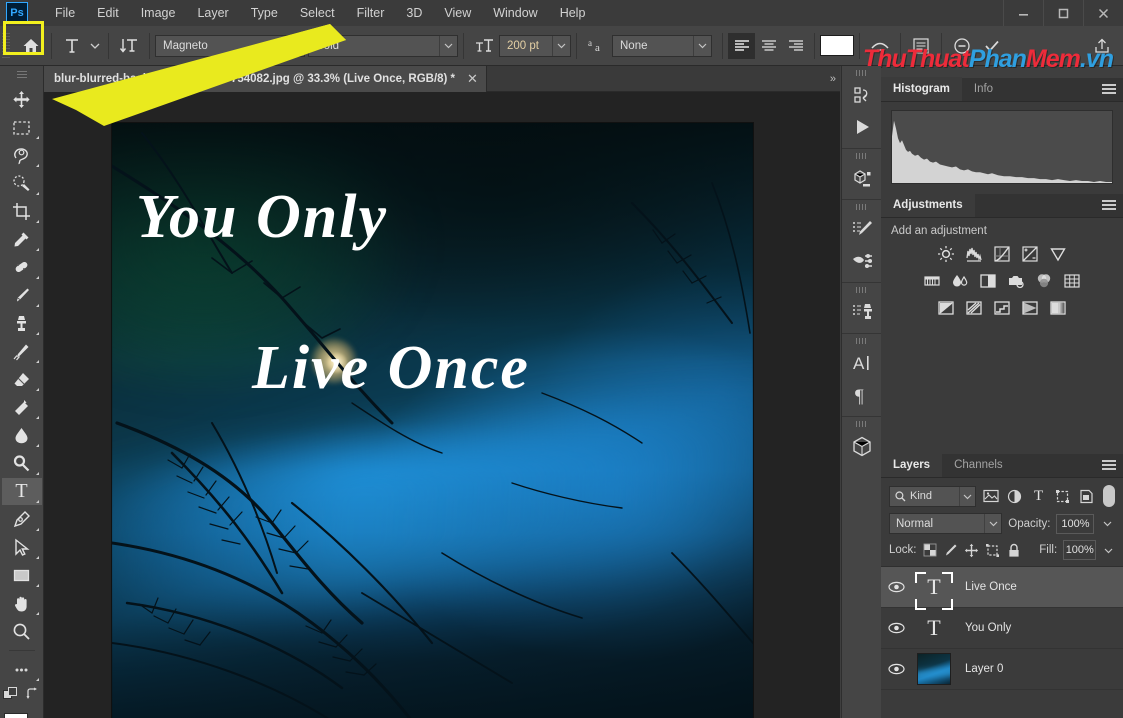 The height and width of the screenshot is (718, 1123). Describe the element at coordinates (988, 280) in the screenshot. I see `black-white-icon` at that location.